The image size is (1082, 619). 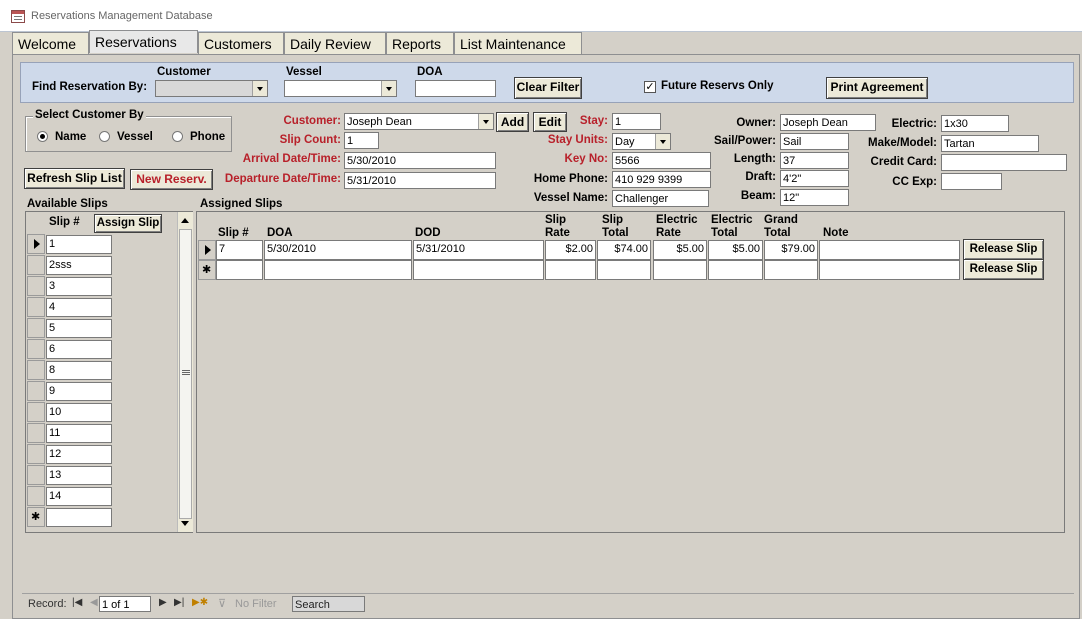 I want to click on stay-input: 1, so click(x=636, y=121).